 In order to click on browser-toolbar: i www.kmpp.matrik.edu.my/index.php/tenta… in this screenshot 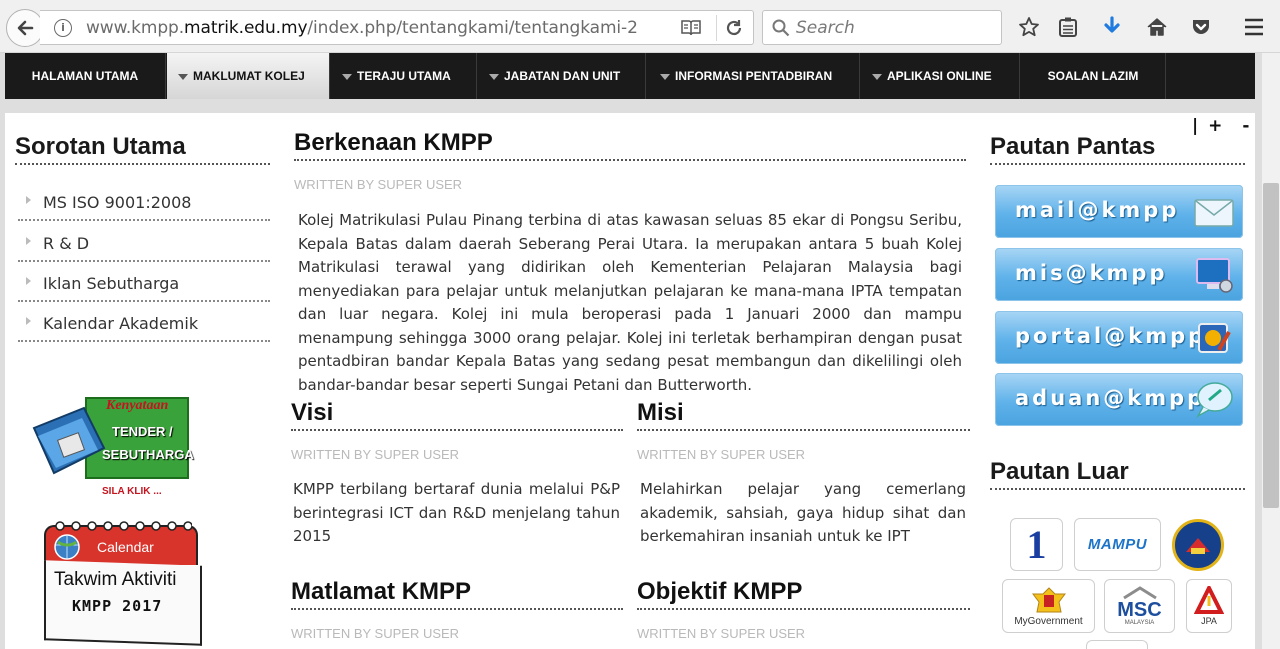, I will do `click(640, 26)`.